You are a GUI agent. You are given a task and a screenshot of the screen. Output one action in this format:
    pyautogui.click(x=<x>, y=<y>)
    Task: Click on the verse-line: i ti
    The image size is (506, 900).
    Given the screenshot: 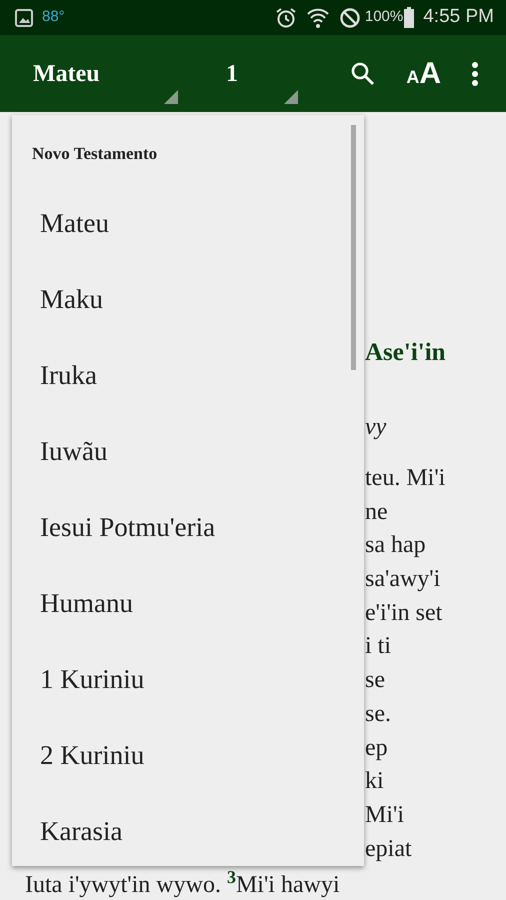 What is the action you would take?
    pyautogui.click(x=378, y=646)
    